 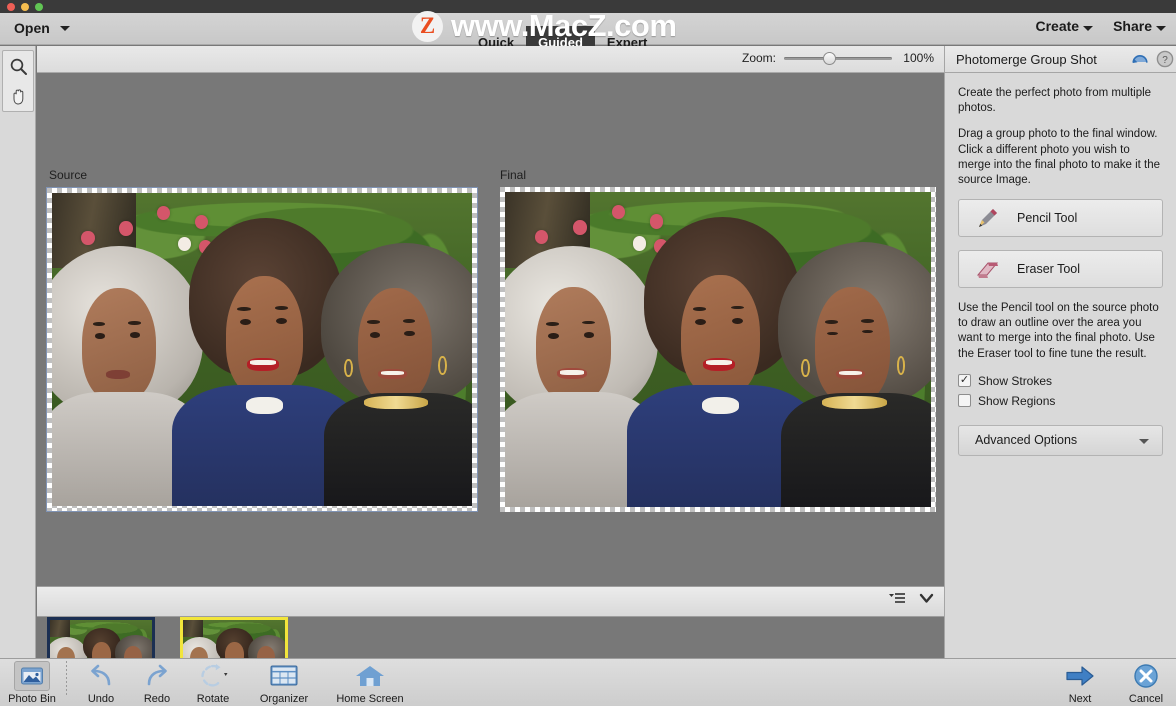 I want to click on eraser-tool-label: Eraser Tool, so click(x=1048, y=269).